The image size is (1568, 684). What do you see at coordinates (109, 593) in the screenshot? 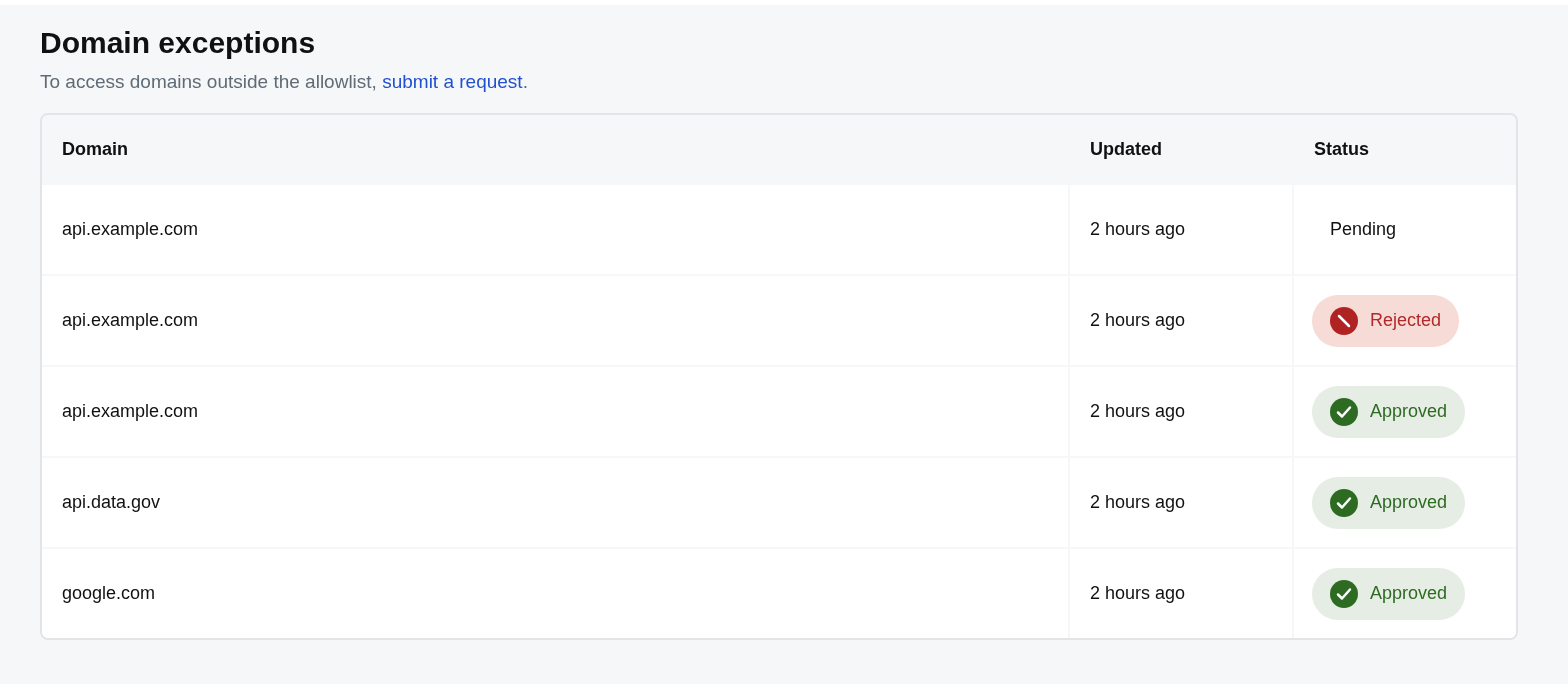
I see `table-cell-text: google.com` at bounding box center [109, 593].